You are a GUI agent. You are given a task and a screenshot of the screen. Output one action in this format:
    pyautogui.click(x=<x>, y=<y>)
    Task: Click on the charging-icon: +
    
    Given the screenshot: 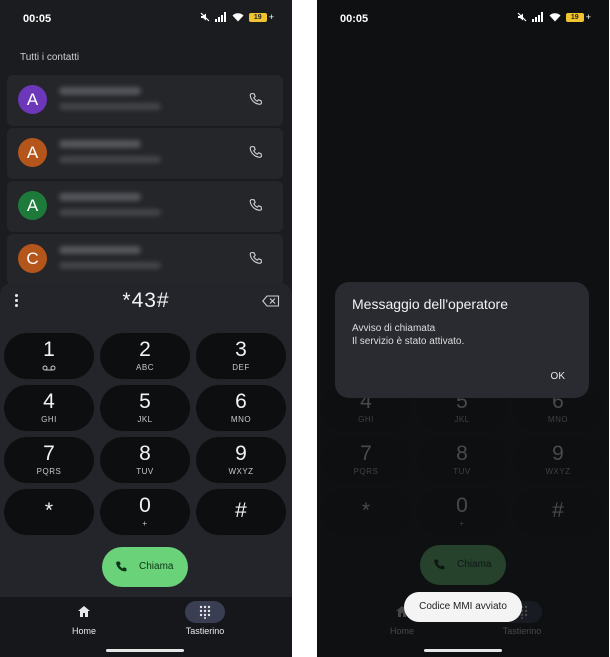 What is the action you would take?
    pyautogui.click(x=271, y=17)
    